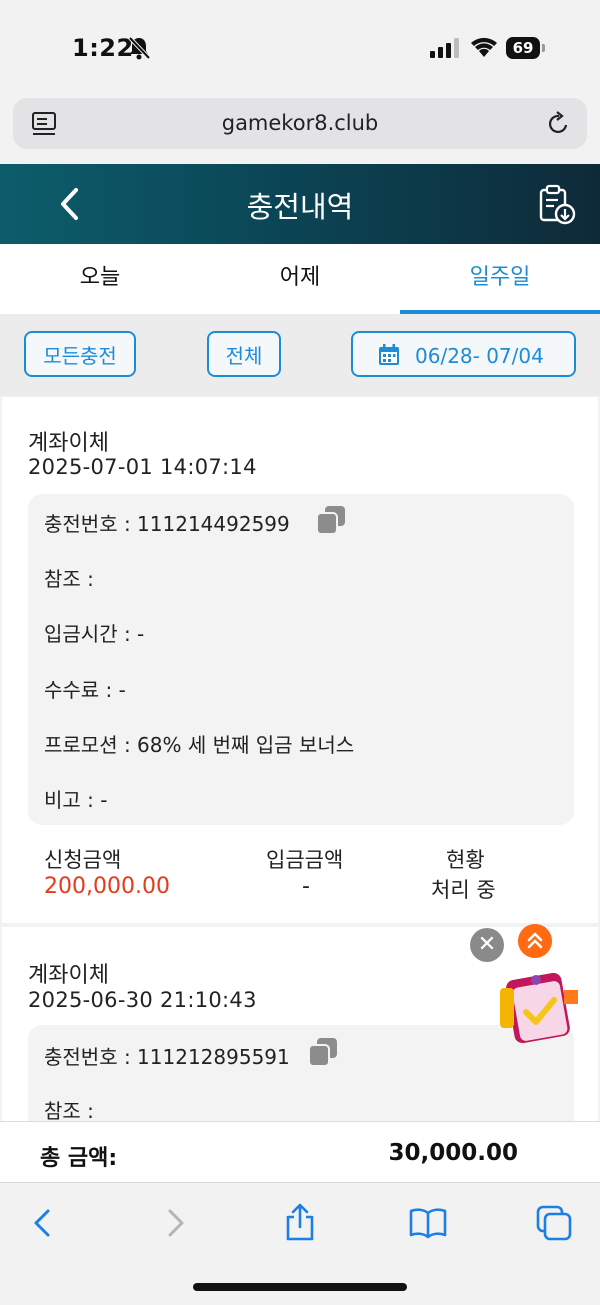 Image resolution: width=600 pixels, height=1305 pixels. Describe the element at coordinates (540, 1013) in the screenshot. I see `promo-gift-icon` at that location.